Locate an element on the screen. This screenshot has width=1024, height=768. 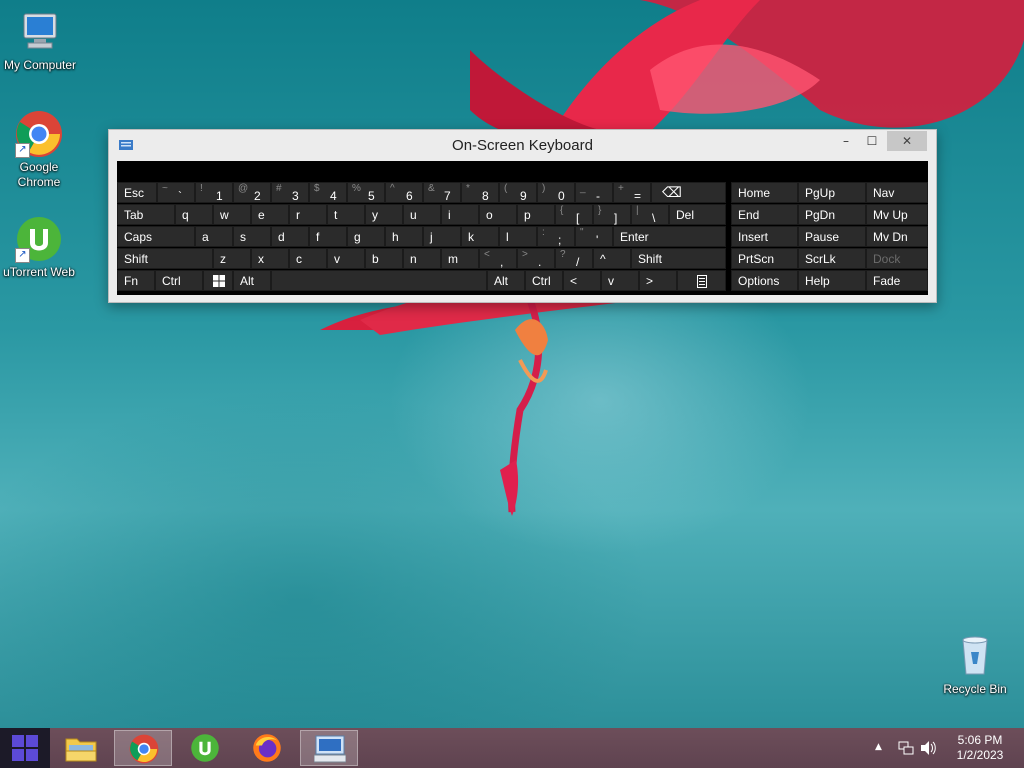
key-6: ^ 6 is located at coordinates (404, 192).